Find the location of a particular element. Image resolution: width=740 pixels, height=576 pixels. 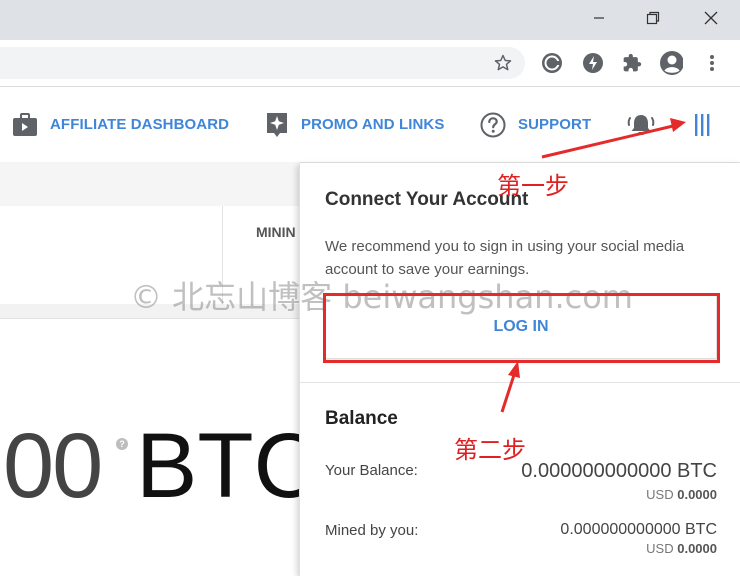

sparkle-card-icon is located at coordinates (277, 125).